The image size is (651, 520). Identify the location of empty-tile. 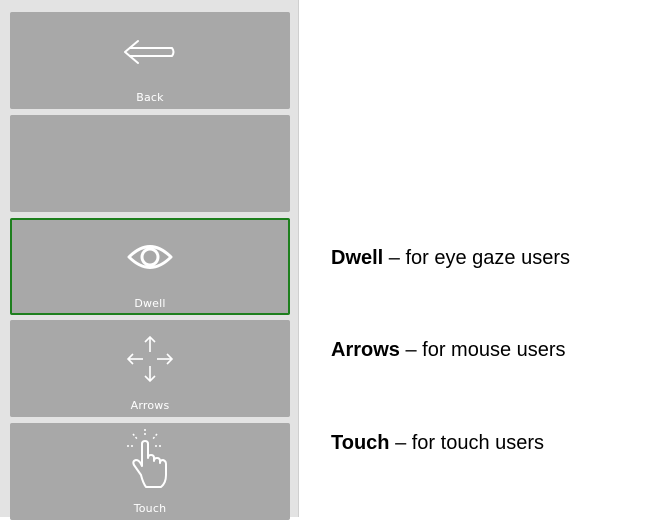
(150, 163).